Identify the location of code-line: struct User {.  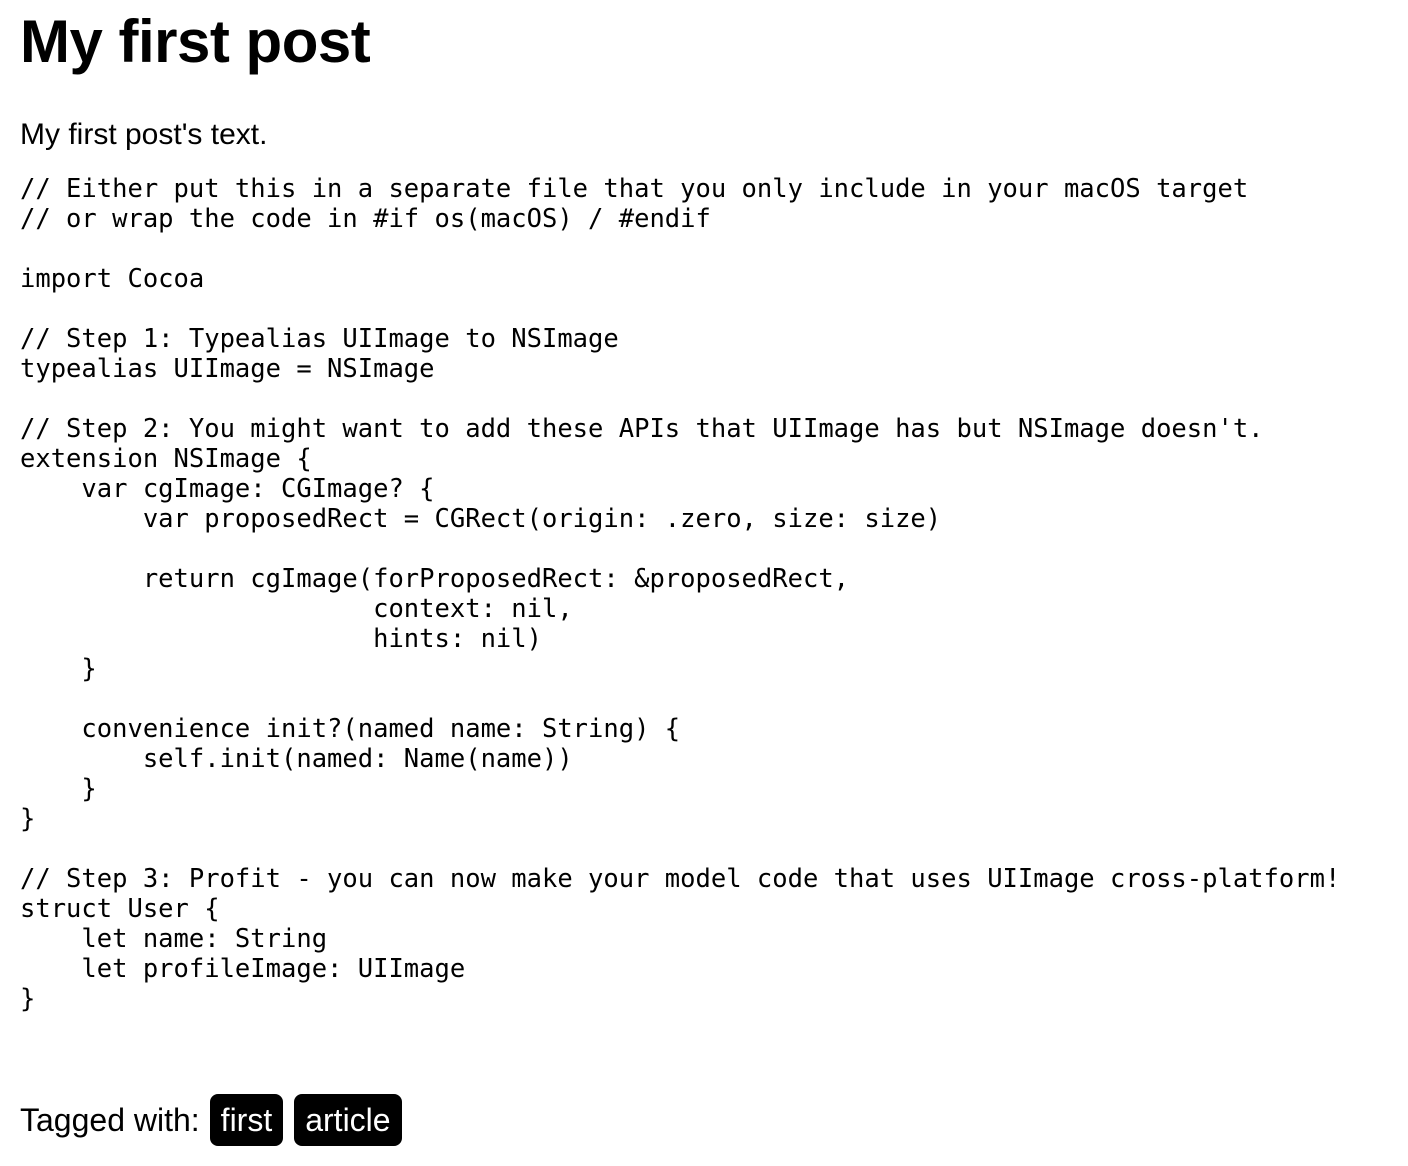
(120, 909).